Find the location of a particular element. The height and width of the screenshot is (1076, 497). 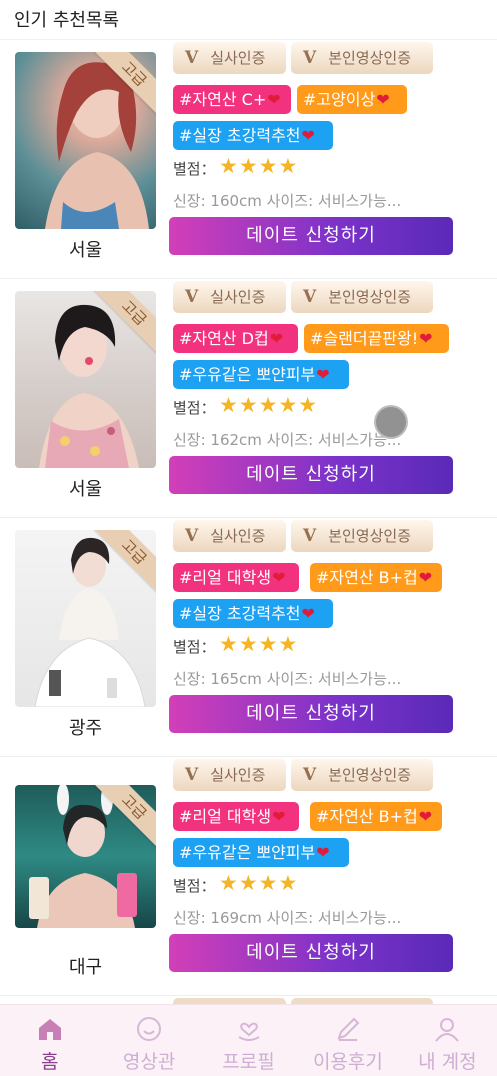

star-rating: ★★★★★ is located at coordinates (269, 405).